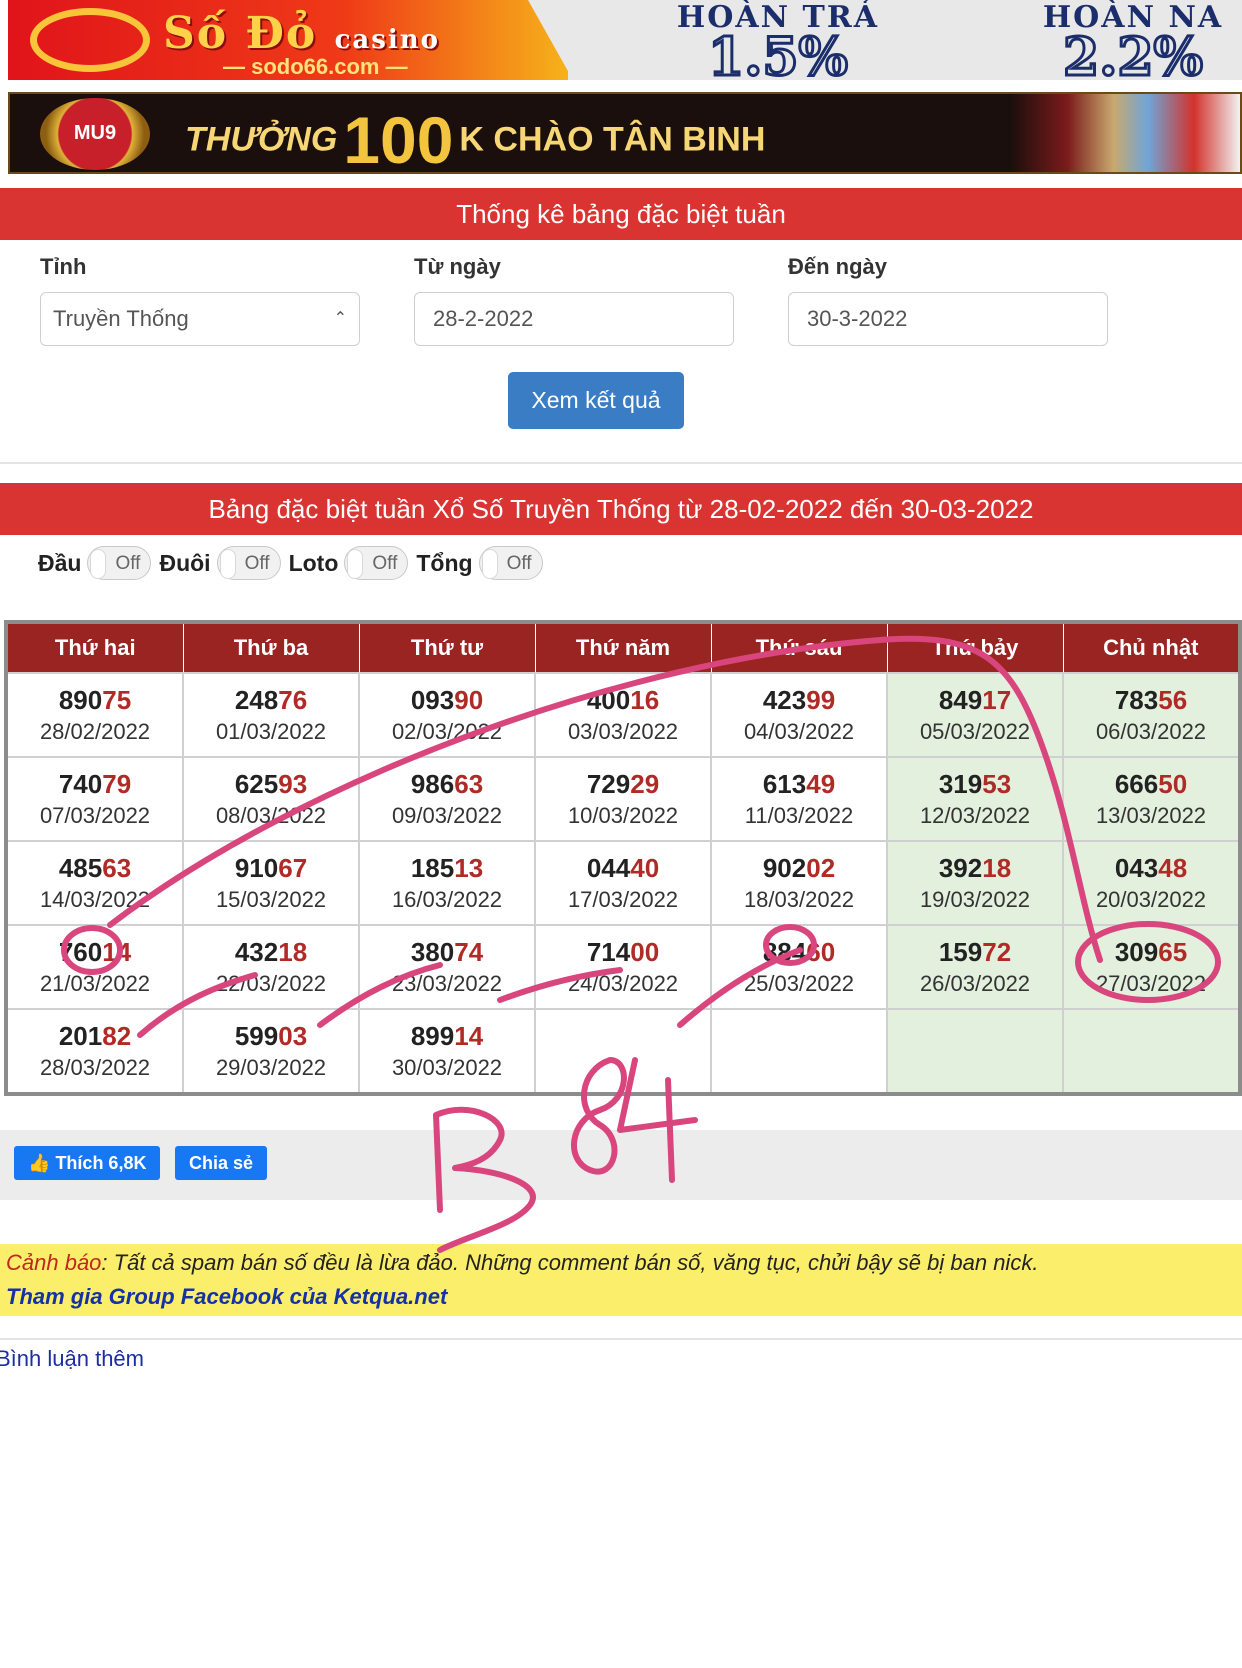  What do you see at coordinates (271, 1067) in the screenshot?
I see `draw-date: 29/03/2022` at bounding box center [271, 1067].